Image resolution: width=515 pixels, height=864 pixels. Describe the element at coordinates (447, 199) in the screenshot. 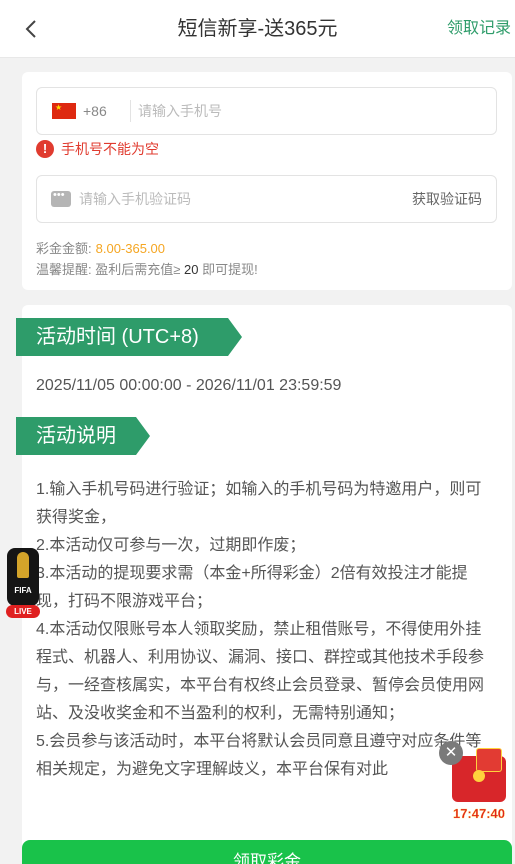

I see `get-code-button: 获取验证码` at that location.